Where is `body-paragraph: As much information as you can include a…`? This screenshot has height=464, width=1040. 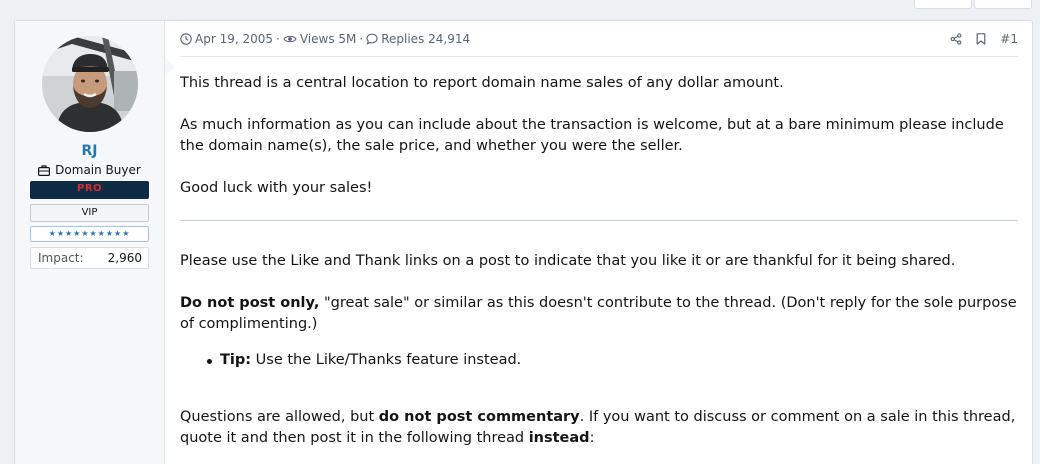
body-paragraph: As much information as you can include a… is located at coordinates (592, 135).